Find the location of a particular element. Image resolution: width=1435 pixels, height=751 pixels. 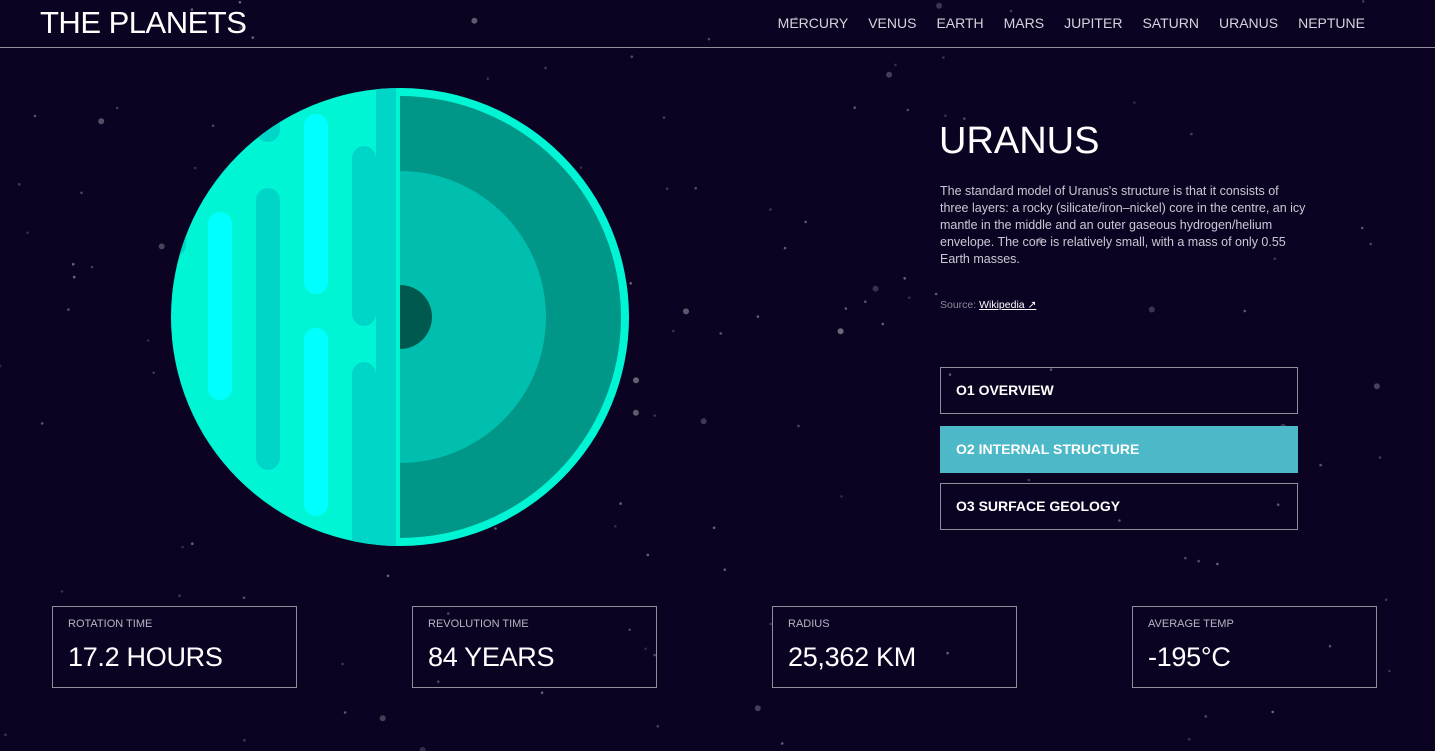

nav-link-mercury: MERCURY is located at coordinates (813, 23).